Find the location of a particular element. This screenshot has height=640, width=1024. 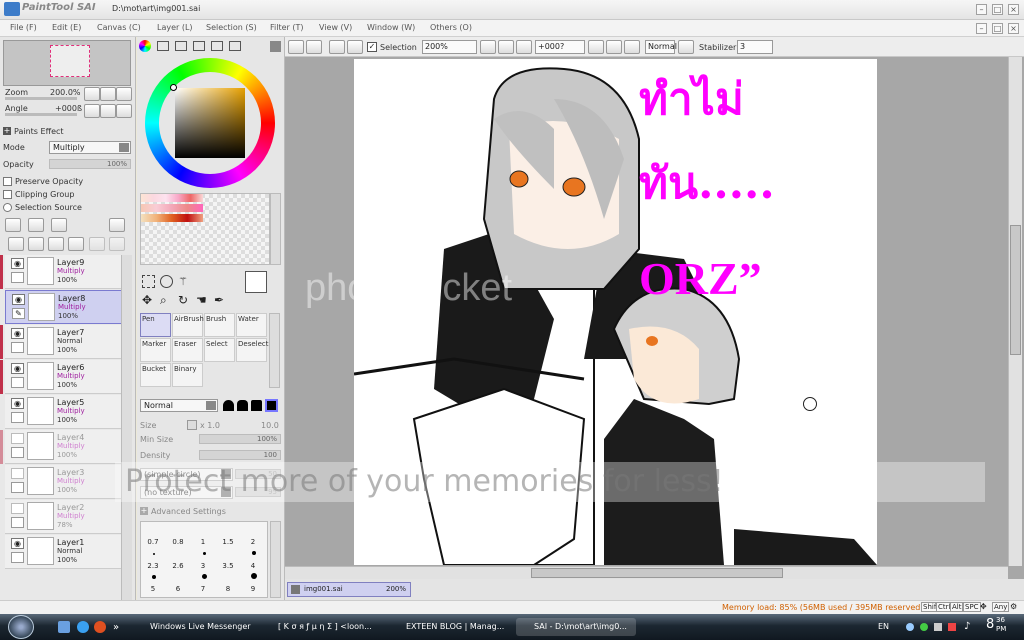

tool-bucket: Bucket is located at coordinates (155, 375).